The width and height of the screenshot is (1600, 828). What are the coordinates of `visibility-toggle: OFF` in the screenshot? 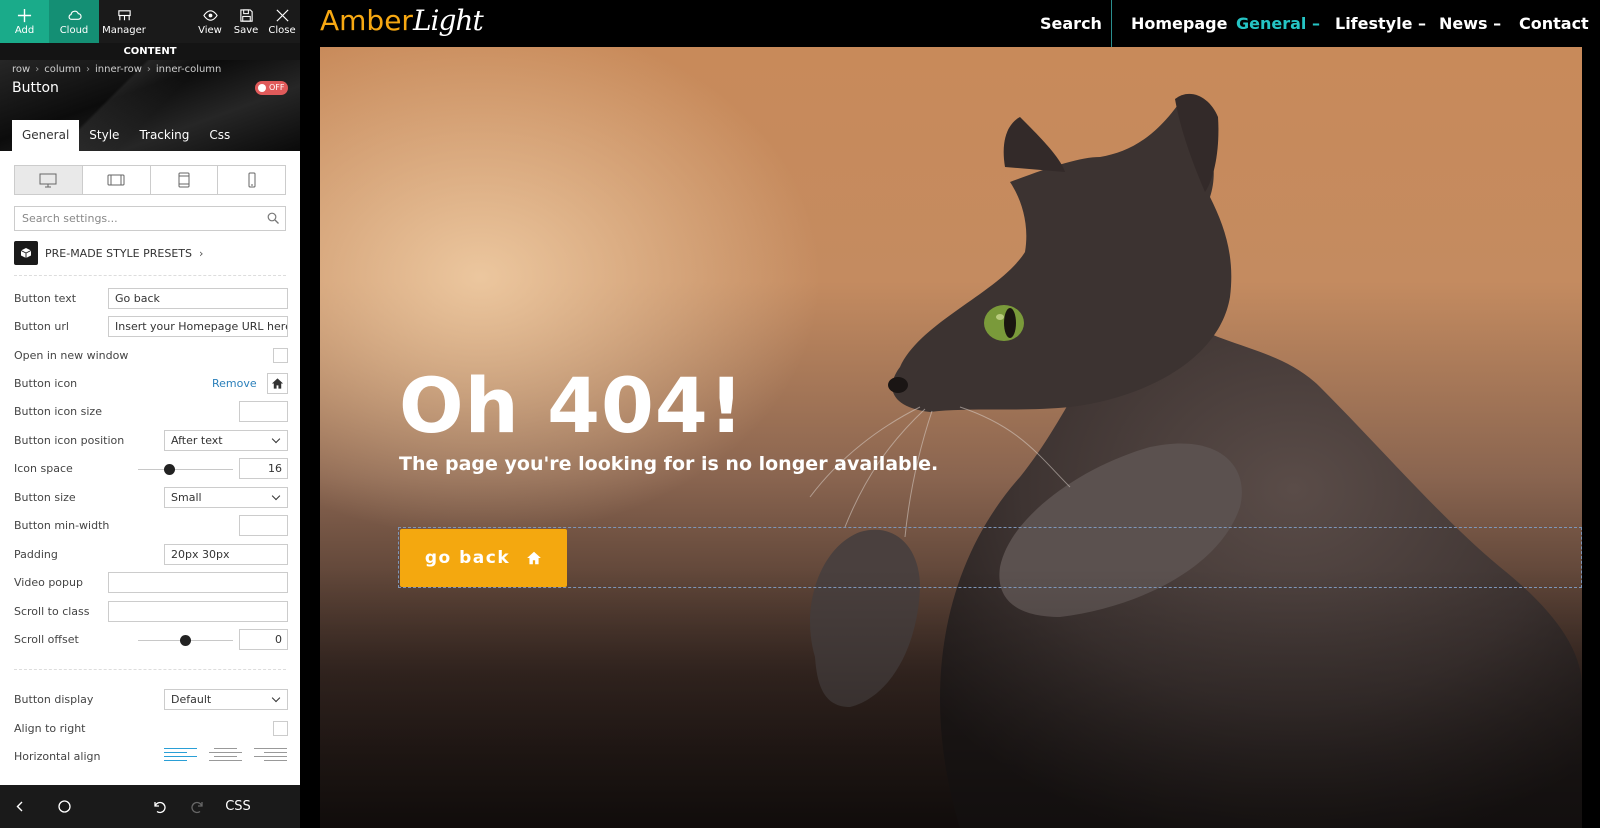 It's located at (271, 88).